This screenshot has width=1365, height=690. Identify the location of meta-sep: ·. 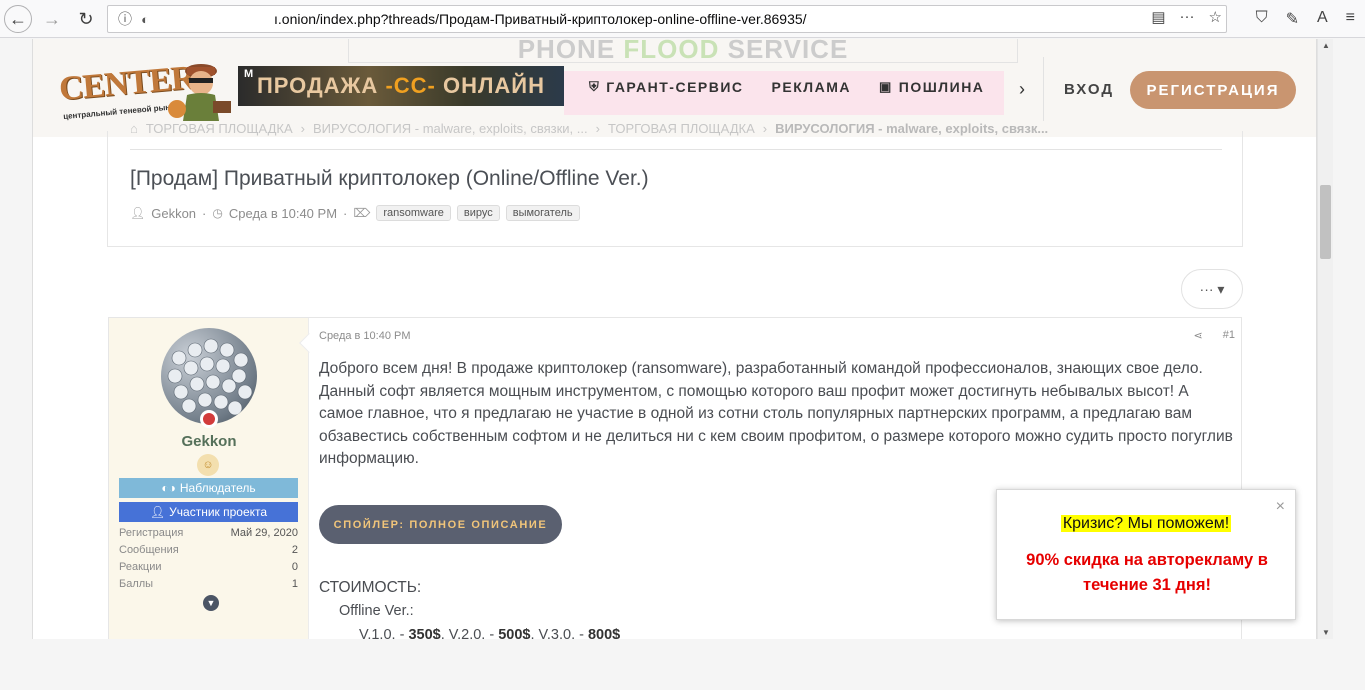
(204, 213).